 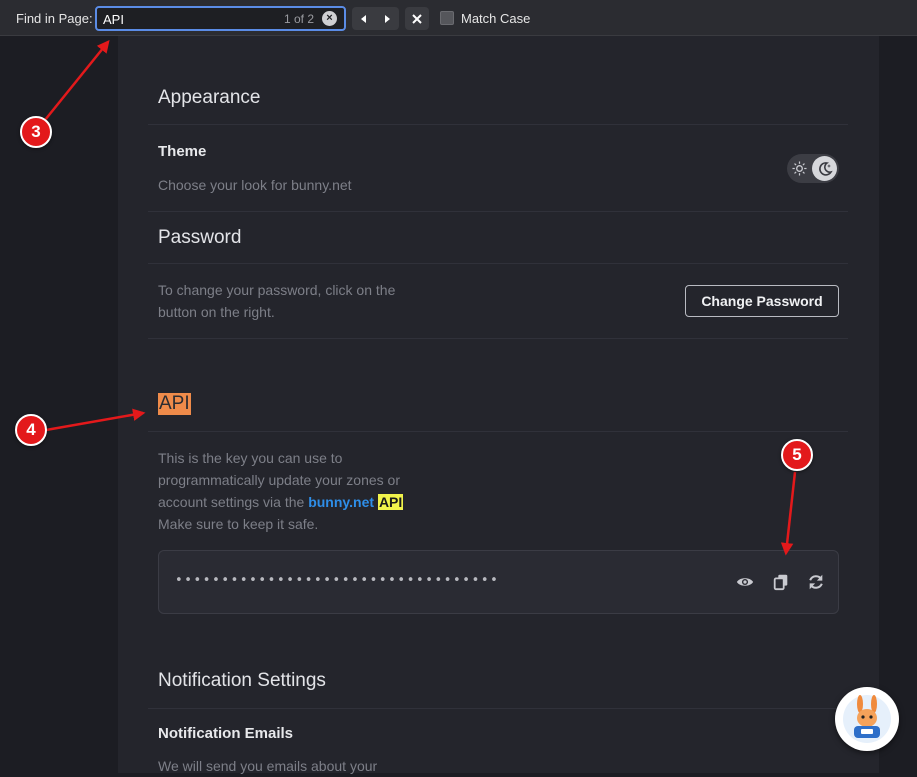 I want to click on password-title: Password, so click(x=200, y=237).